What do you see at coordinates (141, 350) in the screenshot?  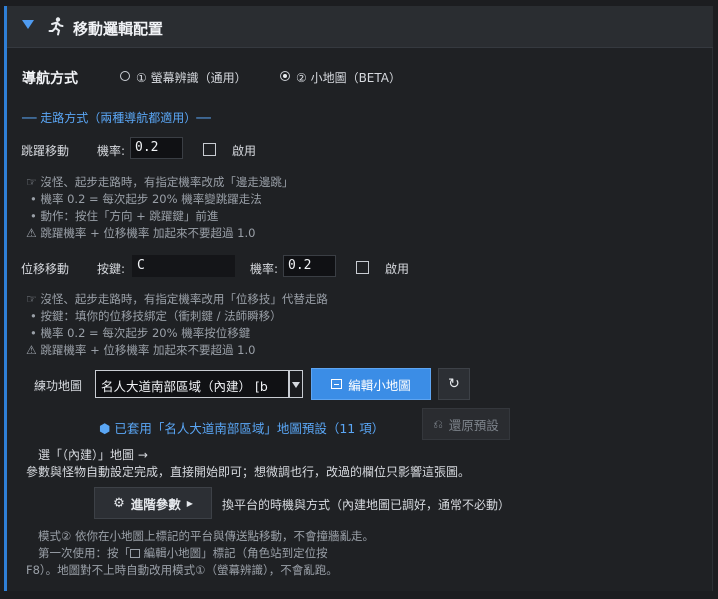 I see `displace-hint-4: ⚠ 跳躍機率 + 位移機率 加起來不要超過 1.0` at bounding box center [141, 350].